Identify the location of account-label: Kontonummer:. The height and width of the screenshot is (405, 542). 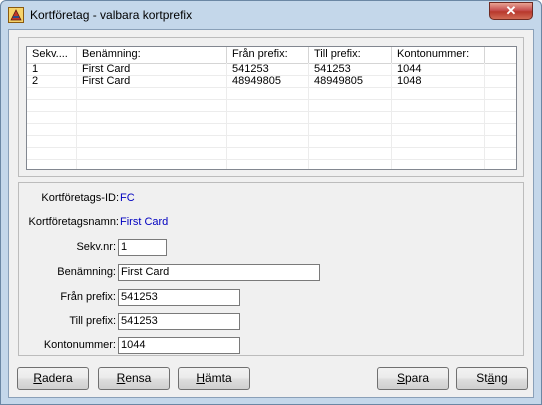
(79, 345).